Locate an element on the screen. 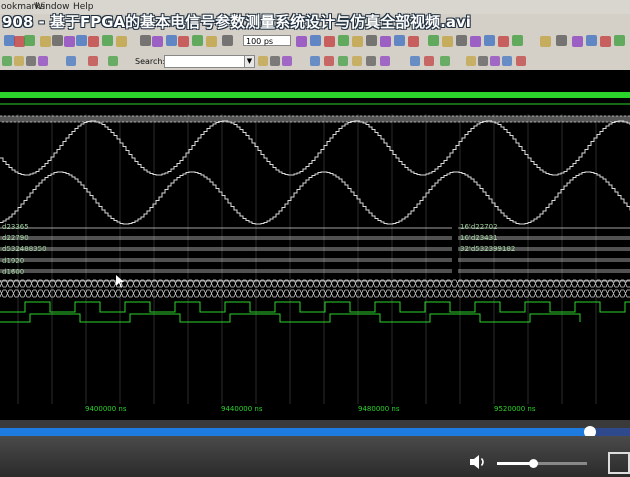 The image size is (630, 477). video-progress-bar is located at coordinates (315, 432).